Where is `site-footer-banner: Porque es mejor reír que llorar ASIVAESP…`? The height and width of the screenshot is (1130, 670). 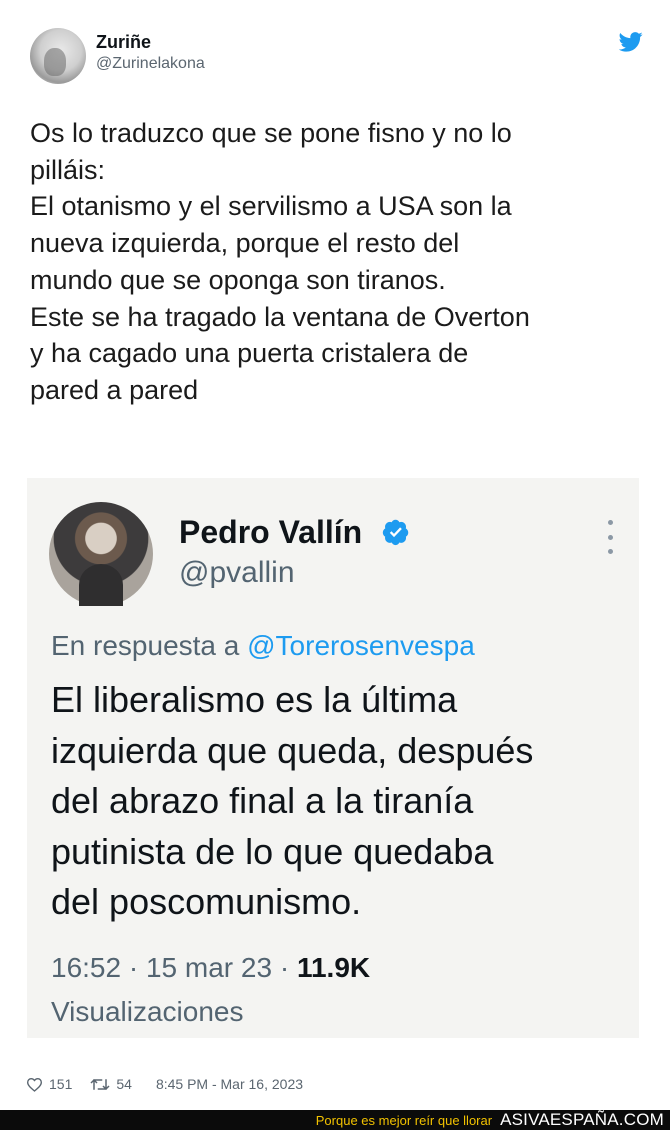 site-footer-banner: Porque es mejor reír que llorar ASIVAESP… is located at coordinates (335, 1120).